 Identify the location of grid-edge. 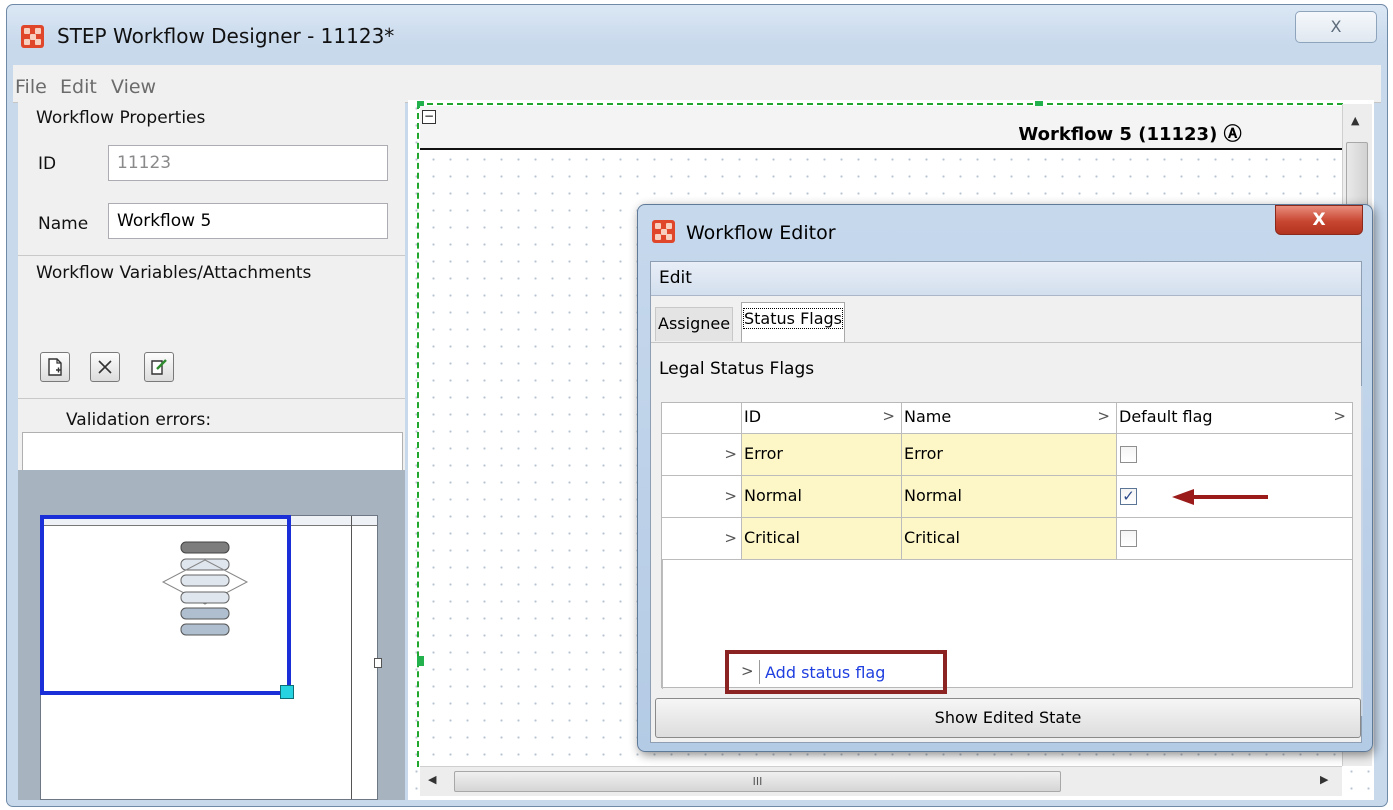
(662, 624).